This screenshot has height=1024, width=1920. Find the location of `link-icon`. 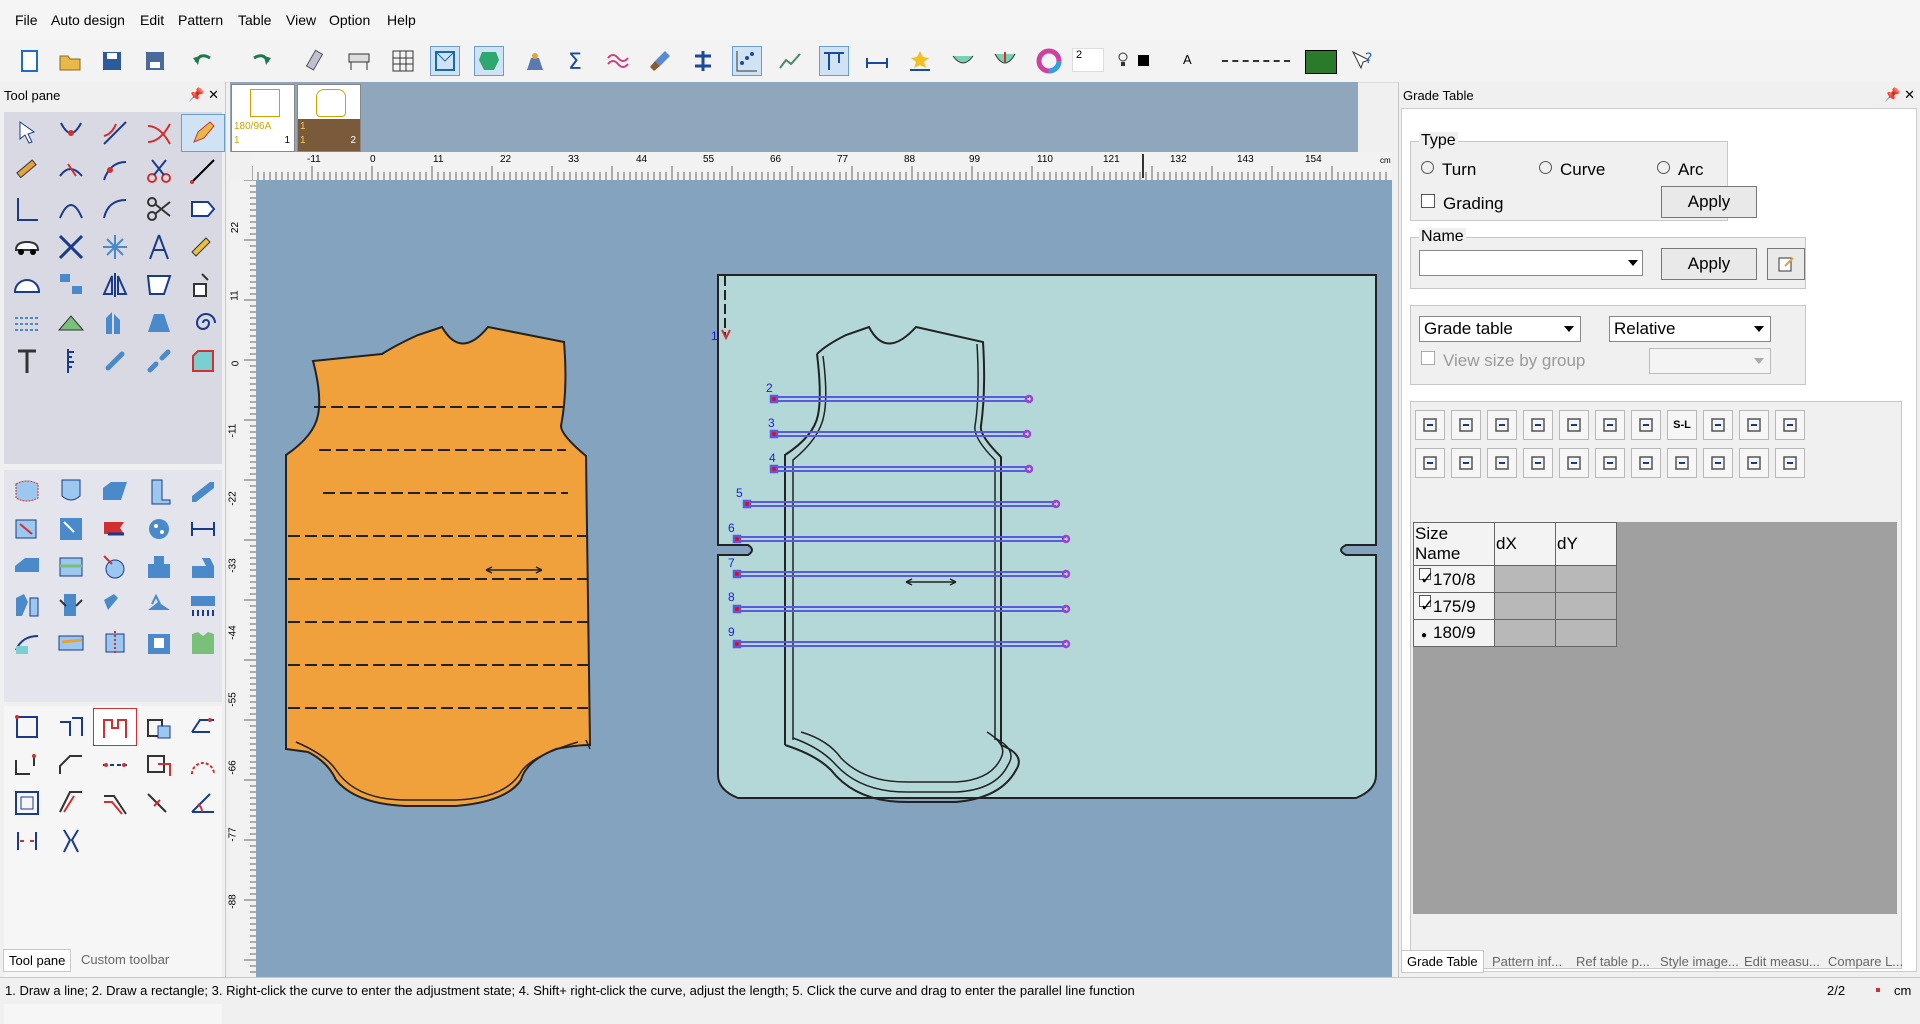

link-icon is located at coordinates (115, 361).